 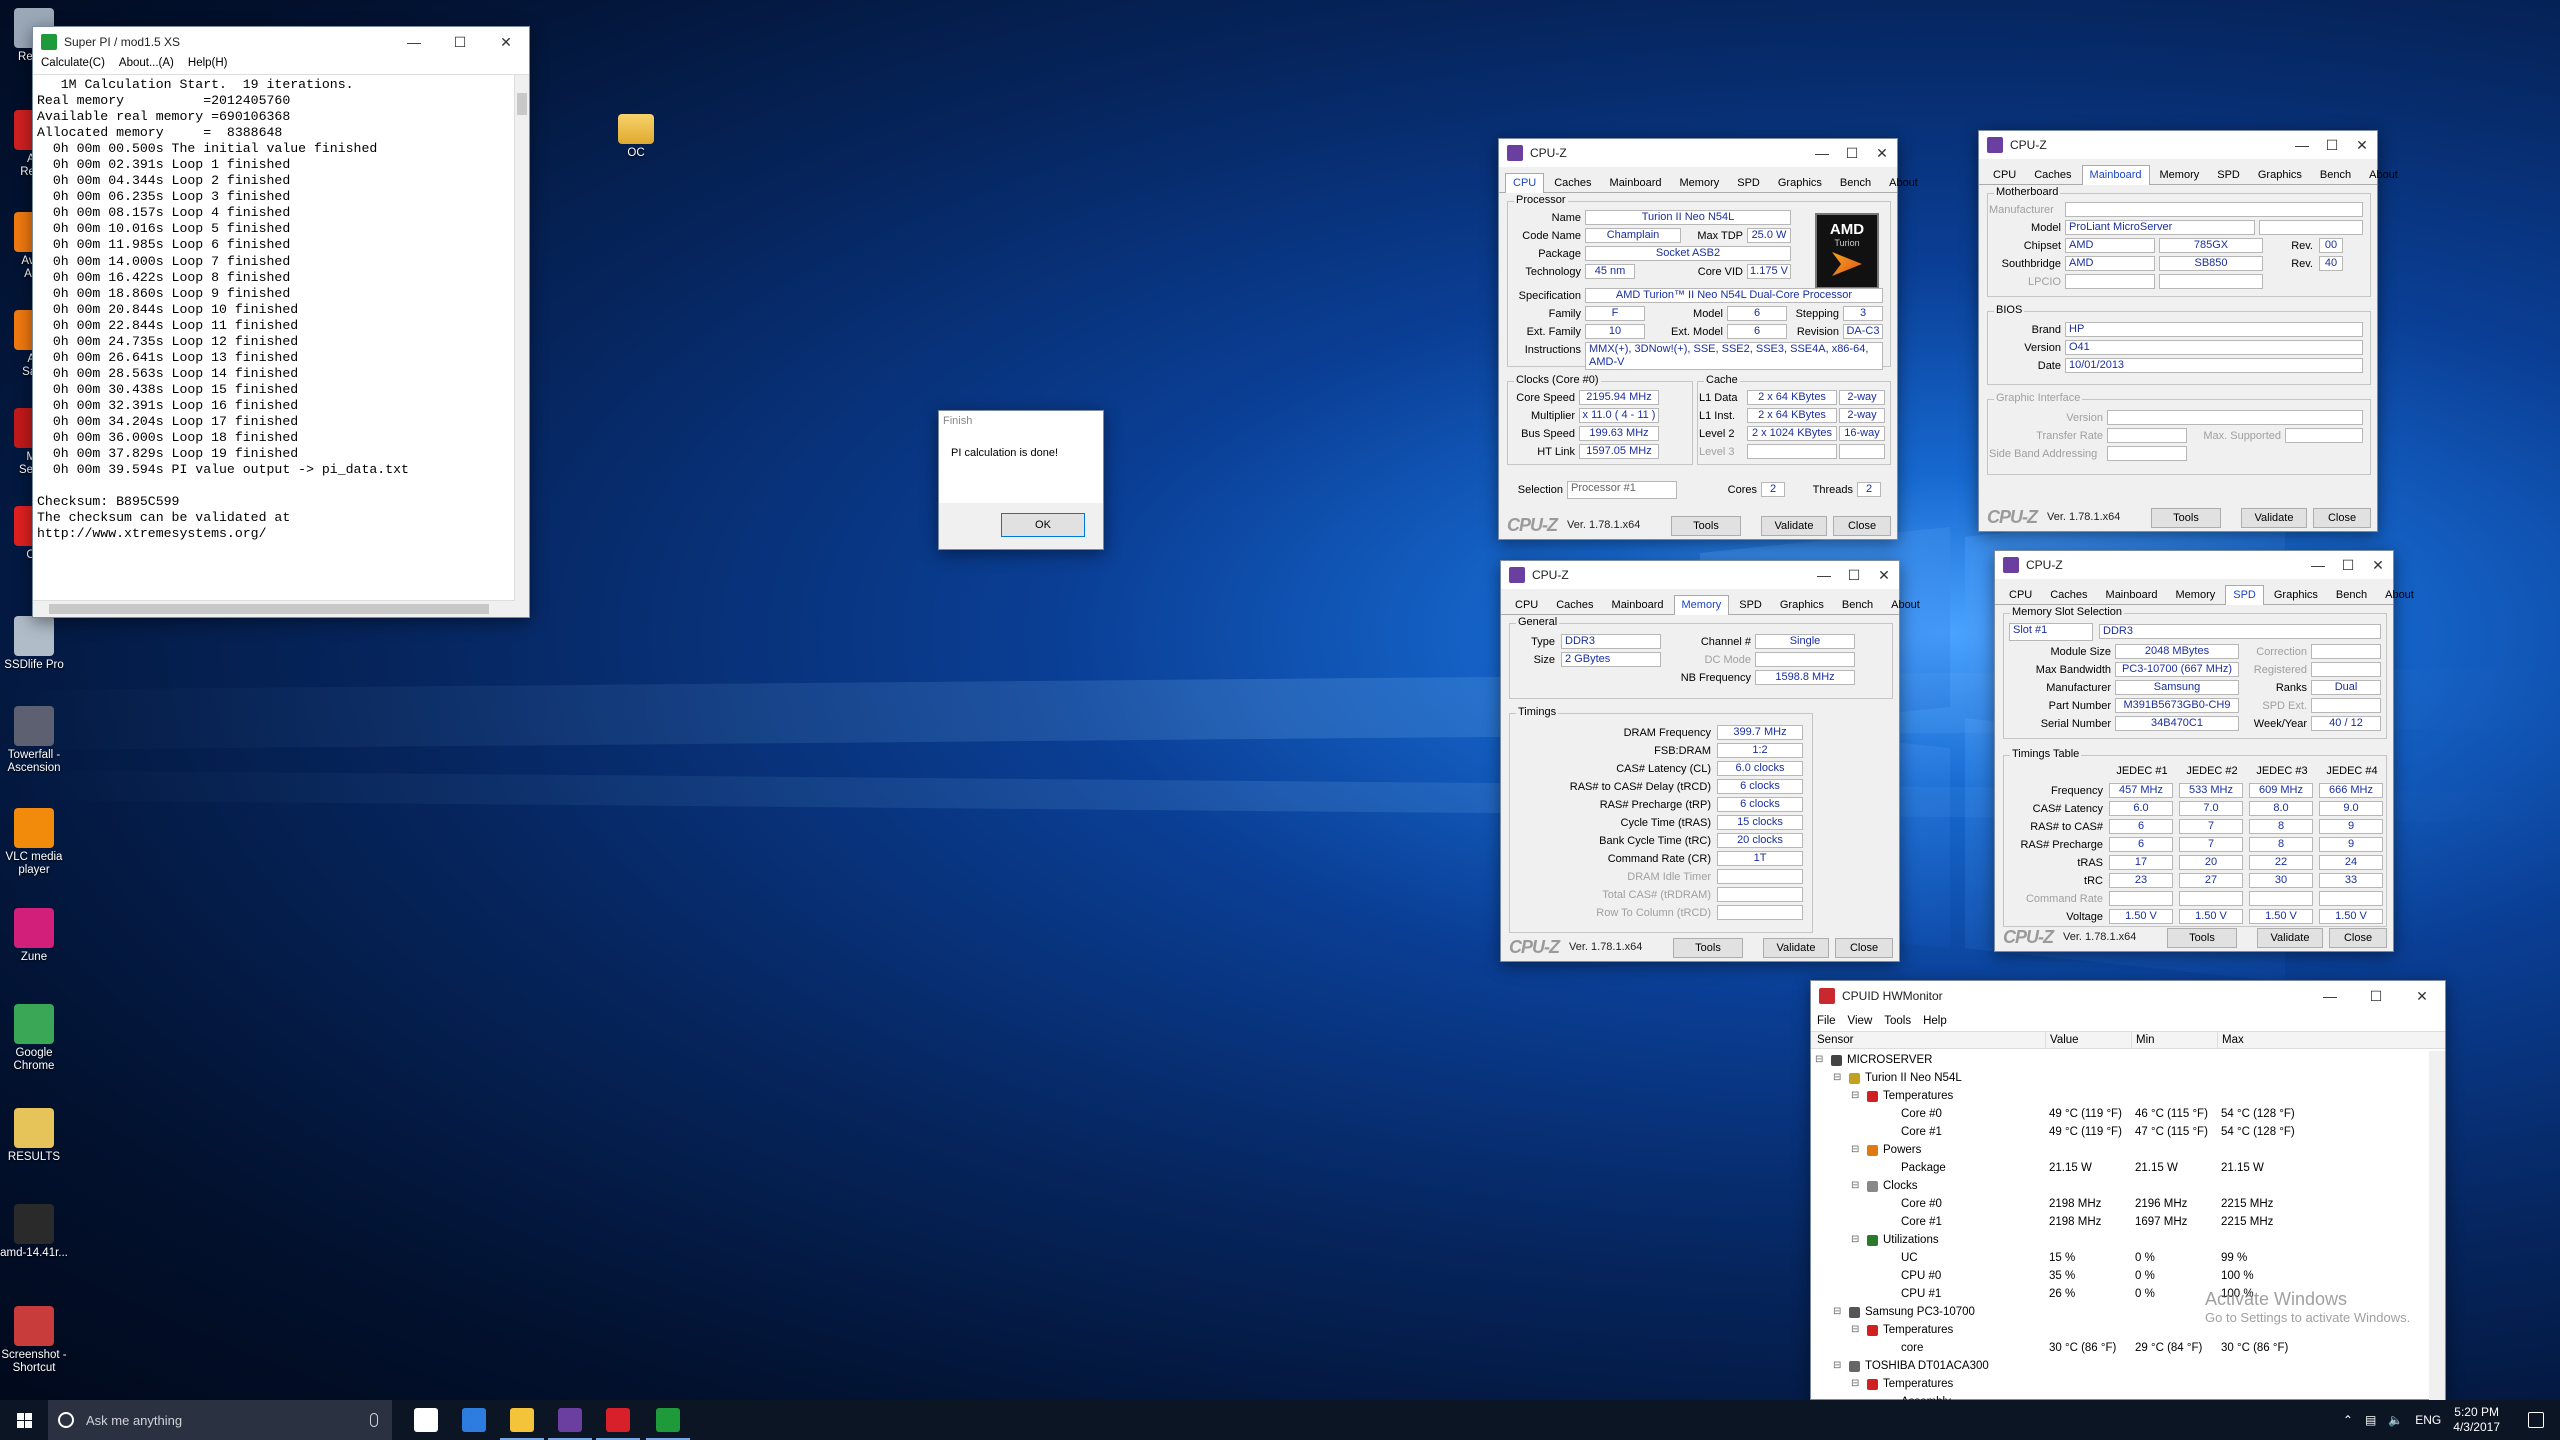 What do you see at coordinates (1860, 1021) in the screenshot?
I see `menu-view: View` at bounding box center [1860, 1021].